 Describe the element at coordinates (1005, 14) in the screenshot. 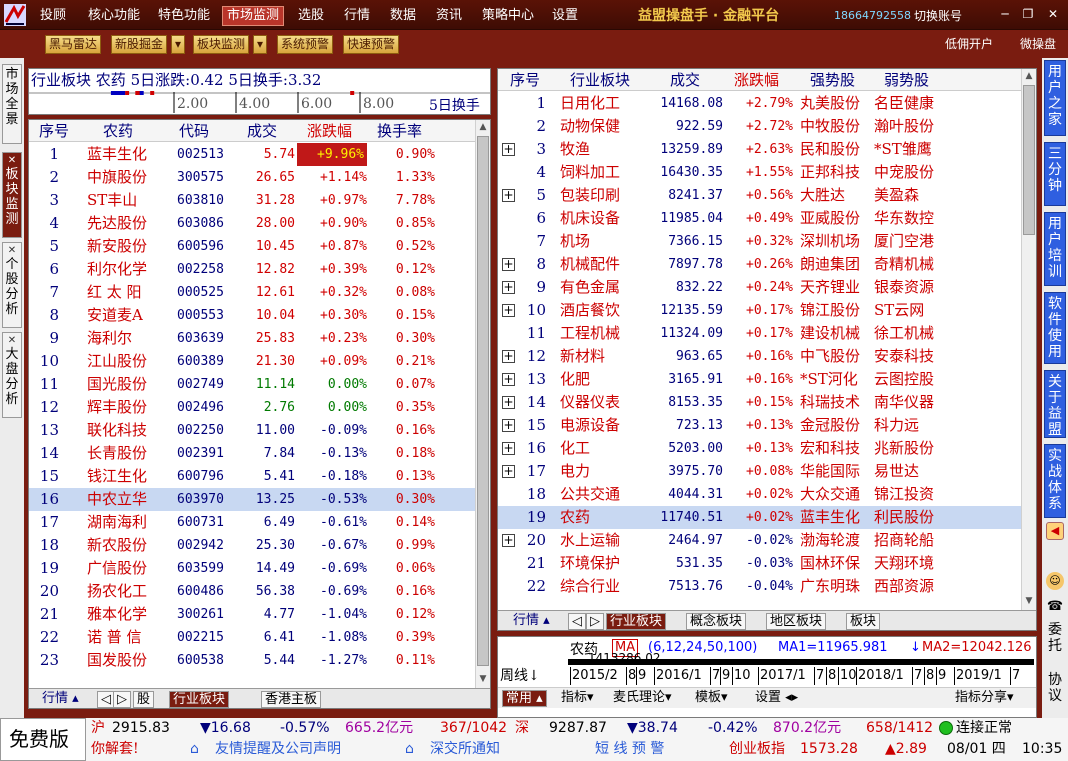

I see `minimize-icon: ─` at that location.